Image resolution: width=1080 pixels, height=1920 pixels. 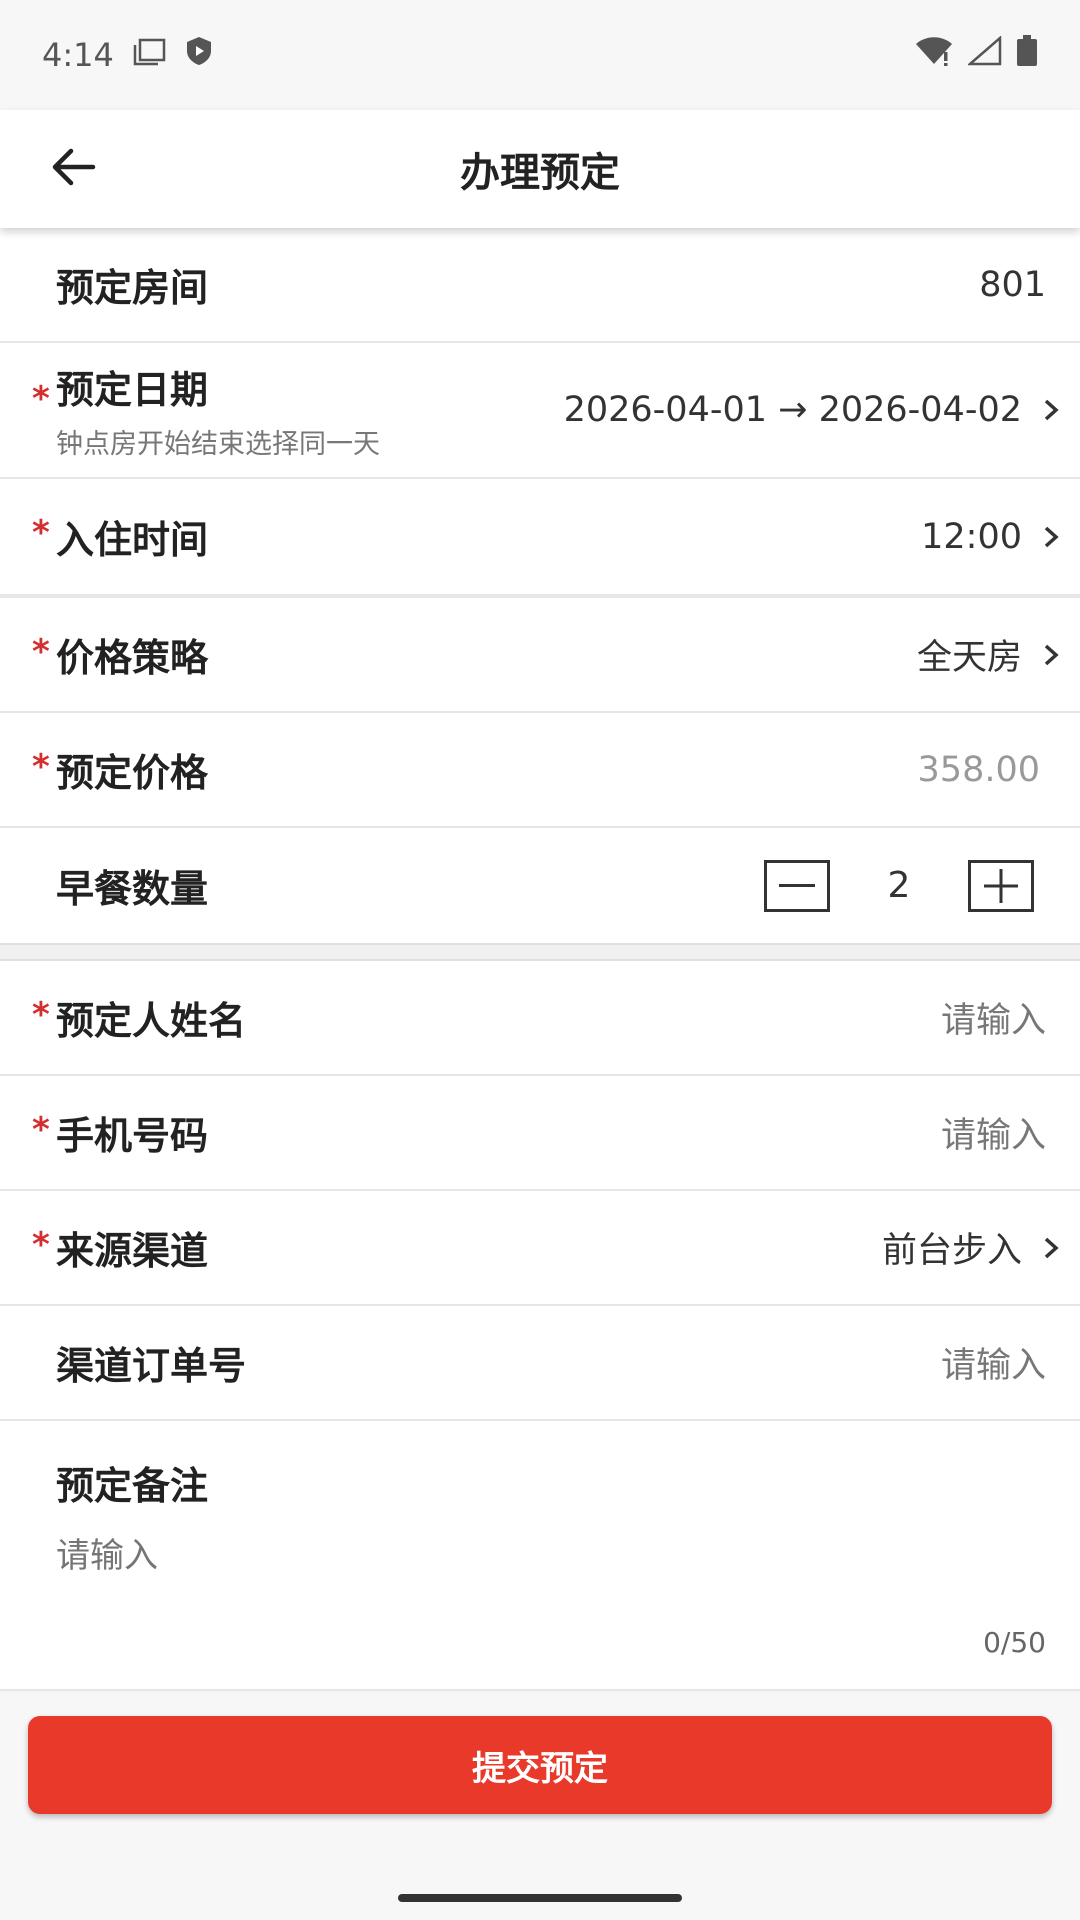 I want to click on breakfast-label: 早餐数量, so click(x=132, y=889).